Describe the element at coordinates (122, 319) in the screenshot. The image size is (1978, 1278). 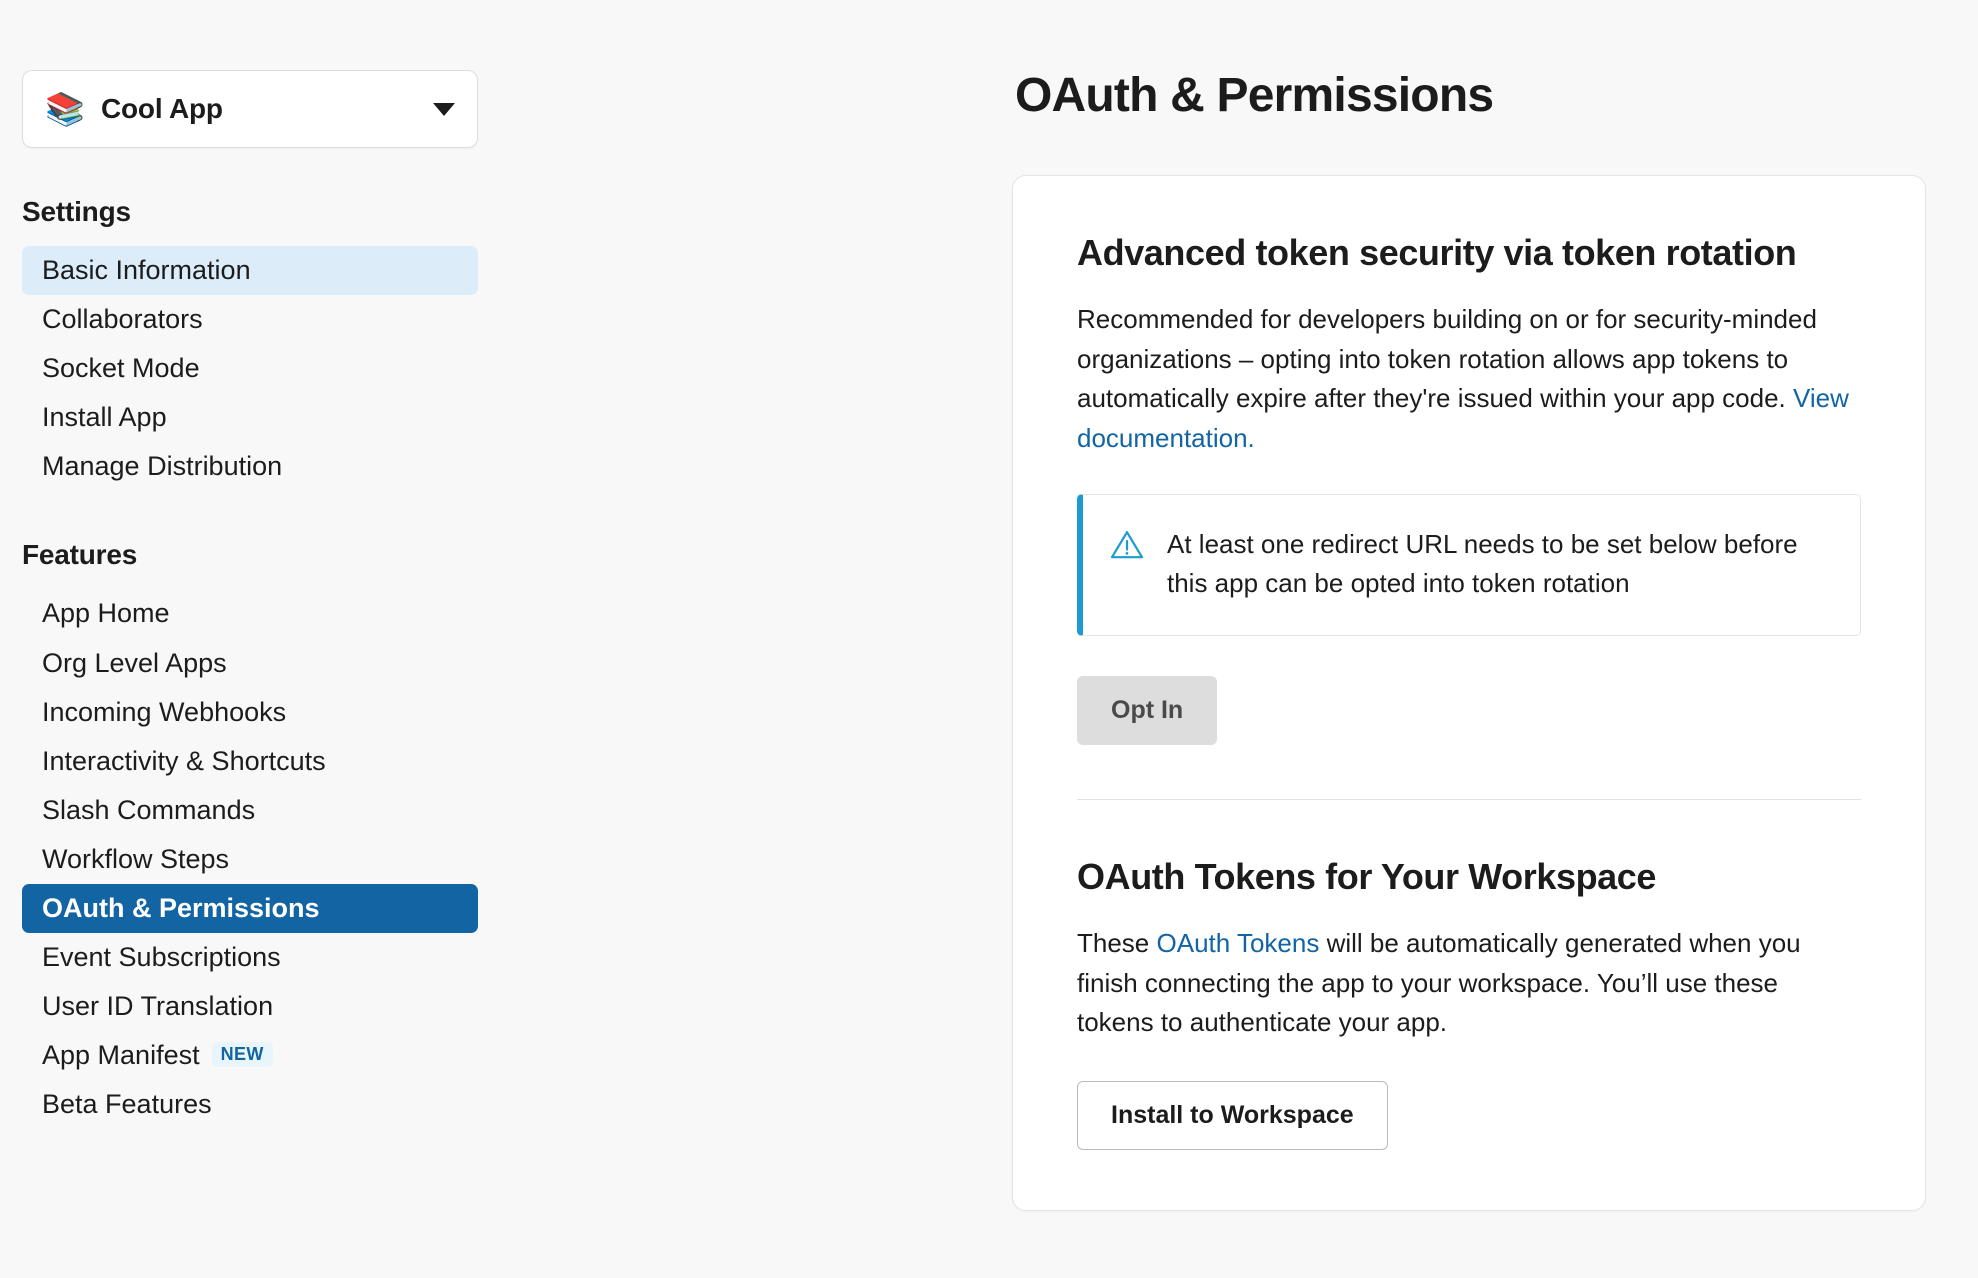
I see `sidebar-item-label: Collaborators` at that location.